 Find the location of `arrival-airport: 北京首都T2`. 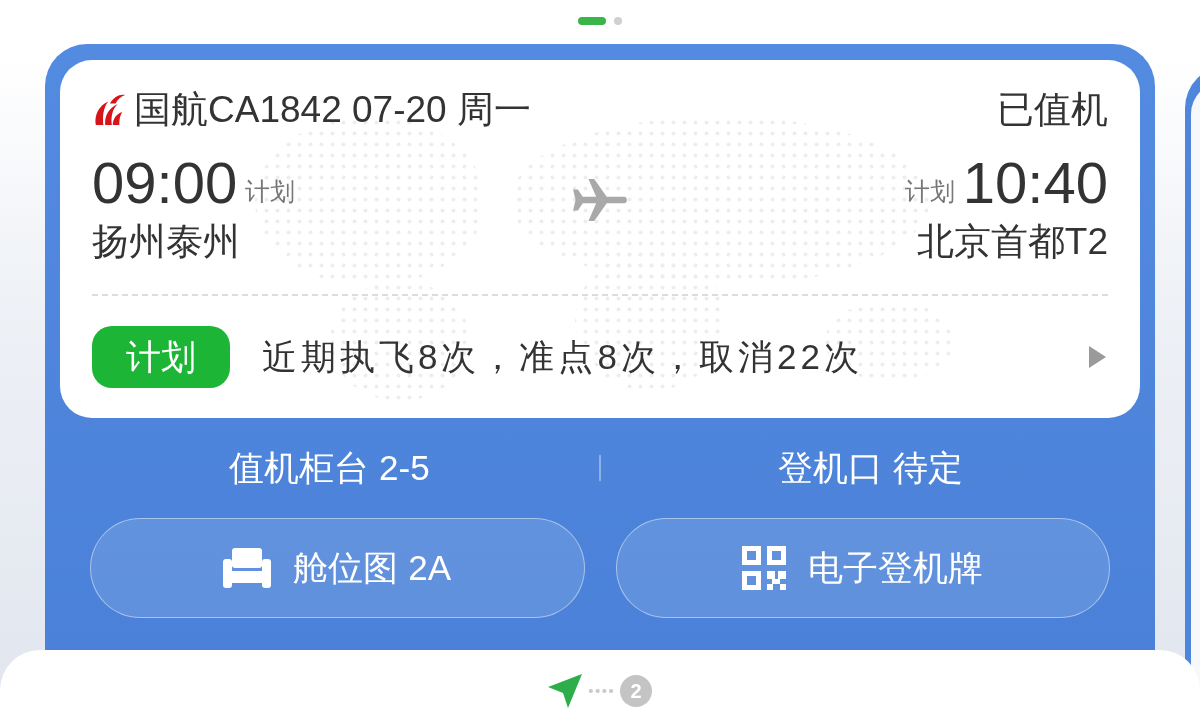

arrival-airport: 北京首都T2 is located at coordinates (1012, 242).